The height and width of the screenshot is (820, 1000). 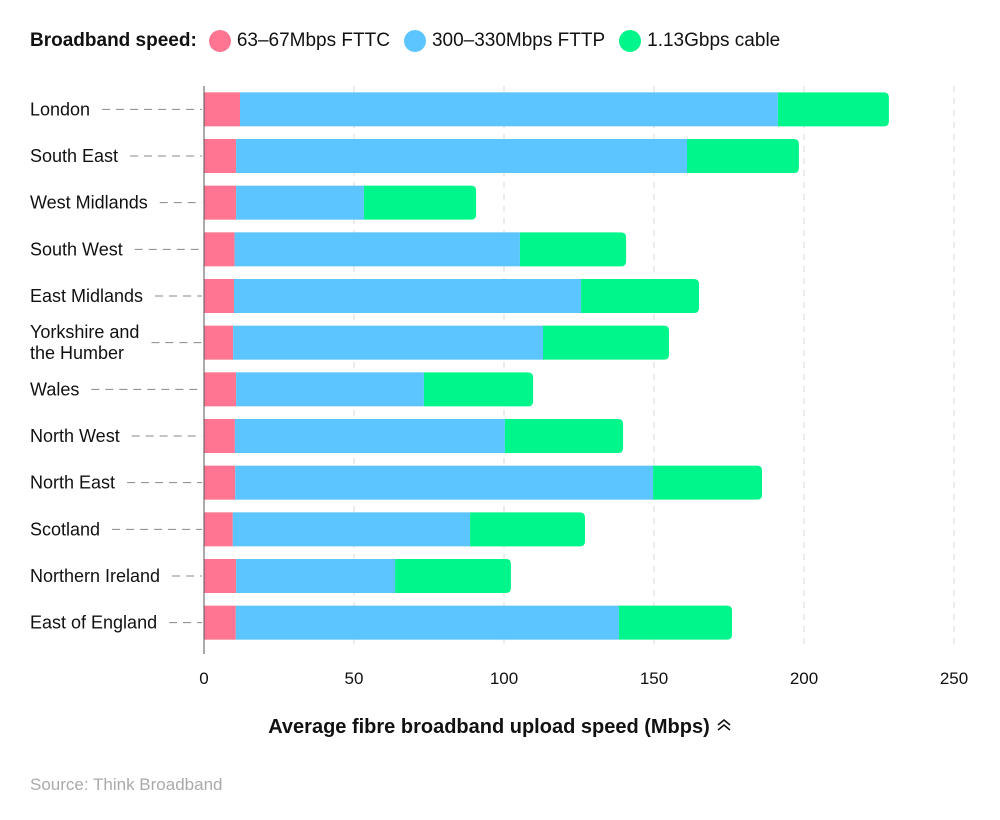 I want to click on category-label: South East, so click(x=74, y=156).